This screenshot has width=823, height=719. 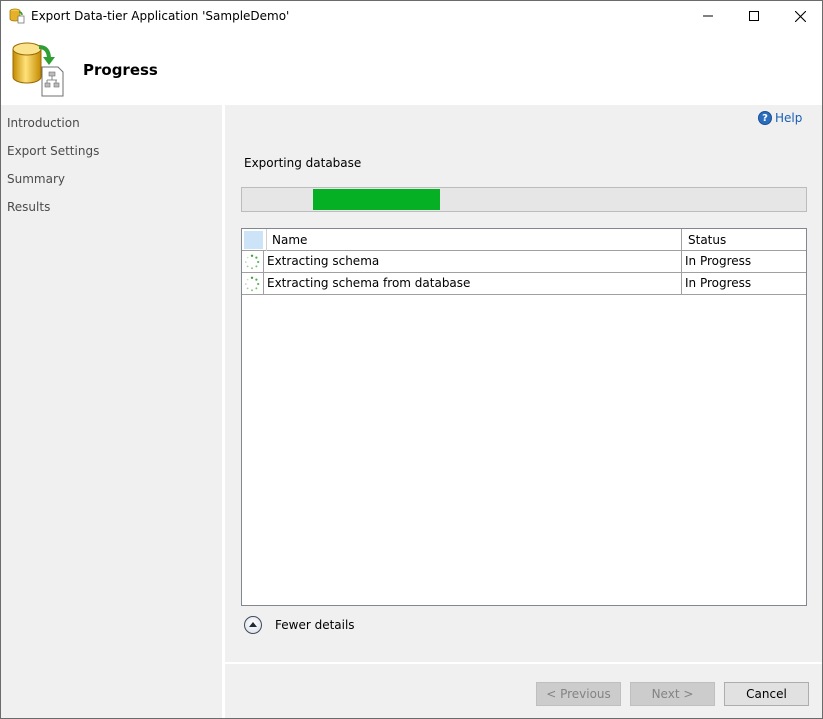 I want to click on help-link: ? Help, so click(x=780, y=118).